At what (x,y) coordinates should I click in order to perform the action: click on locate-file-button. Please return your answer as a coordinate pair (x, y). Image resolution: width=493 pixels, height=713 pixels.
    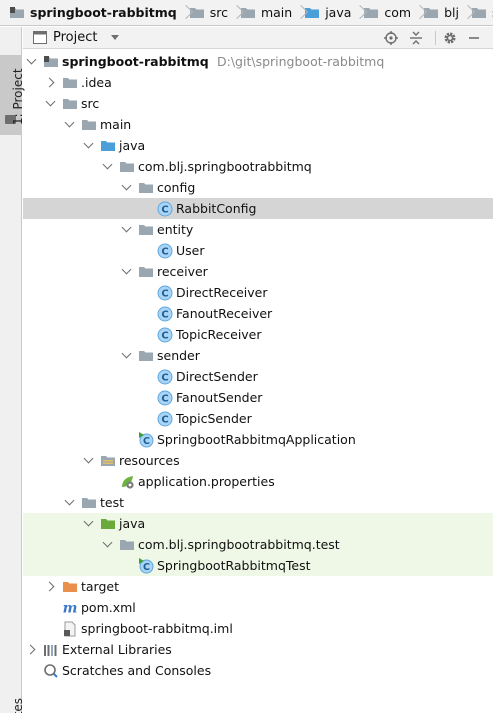
    Looking at the image, I should click on (391, 38).